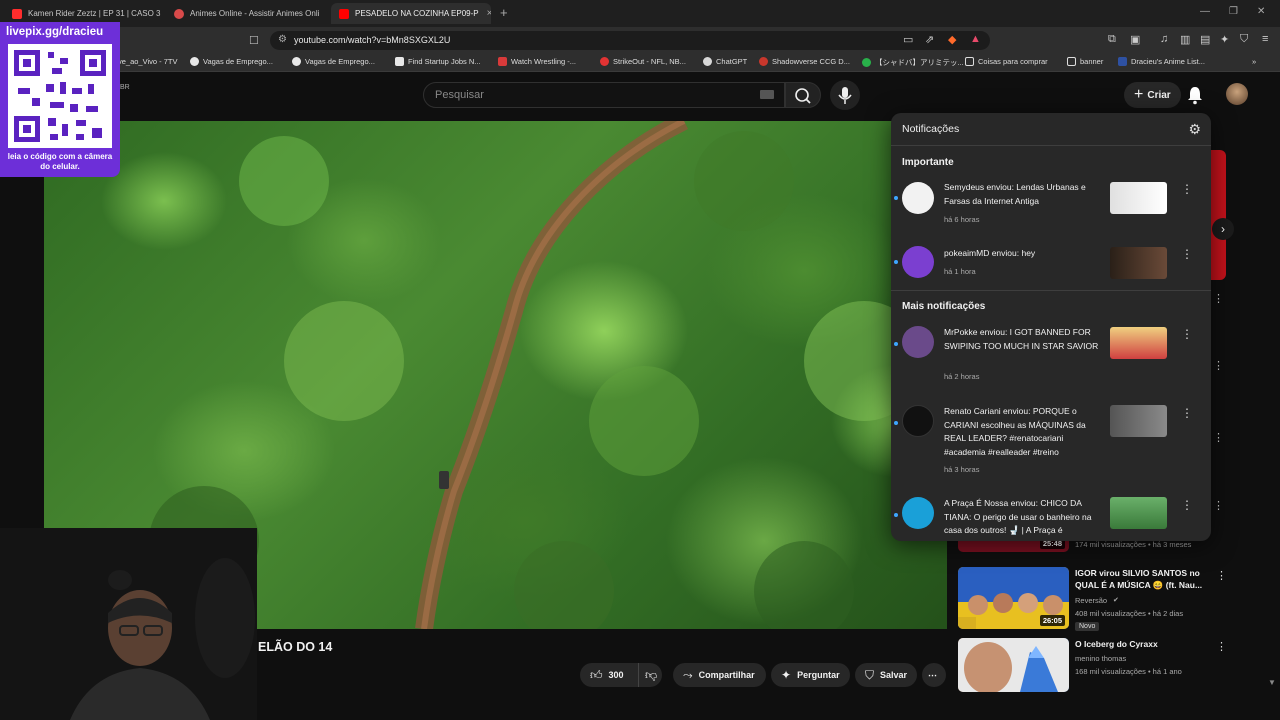  What do you see at coordinates (803, 95) in the screenshot?
I see `search-button` at bounding box center [803, 95].